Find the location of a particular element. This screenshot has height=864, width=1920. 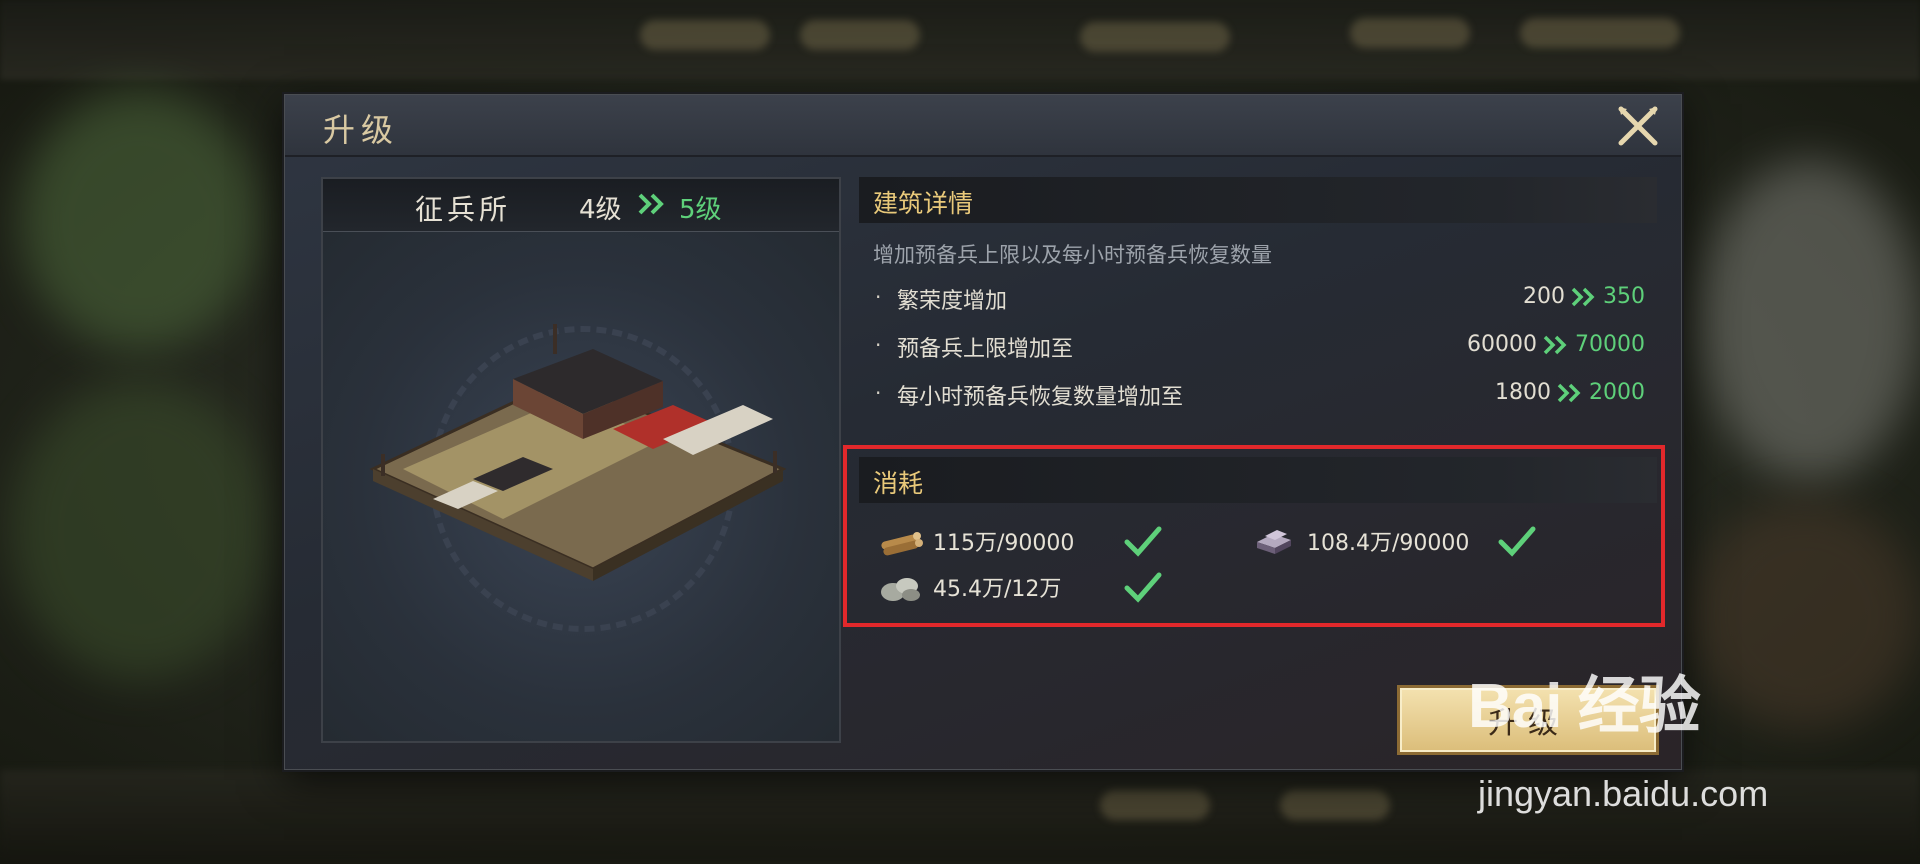

baidu-jingyan-watermark: Bai 经验 jingyan.baidu.com is located at coordinates (1648, 745).